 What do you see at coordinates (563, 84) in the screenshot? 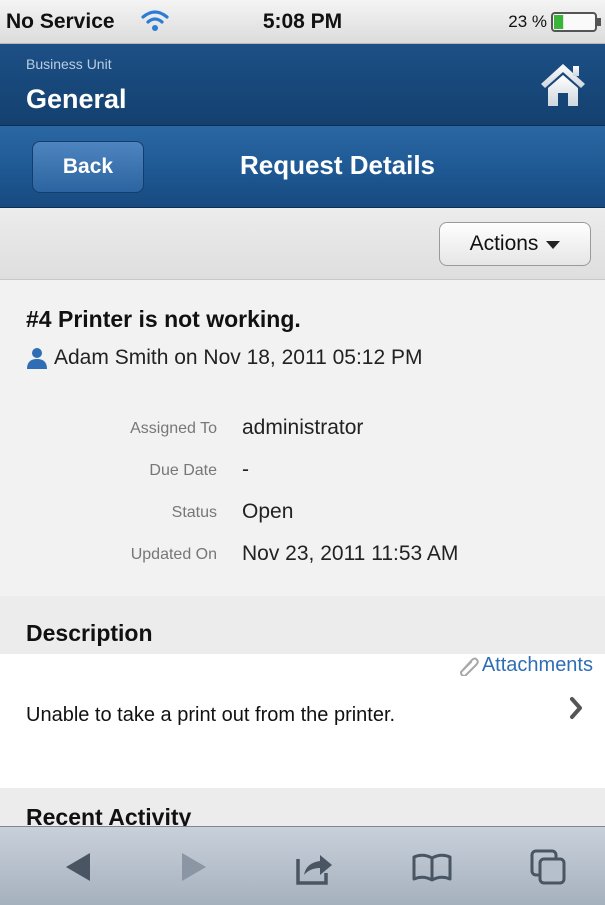
I see `home-icon` at bounding box center [563, 84].